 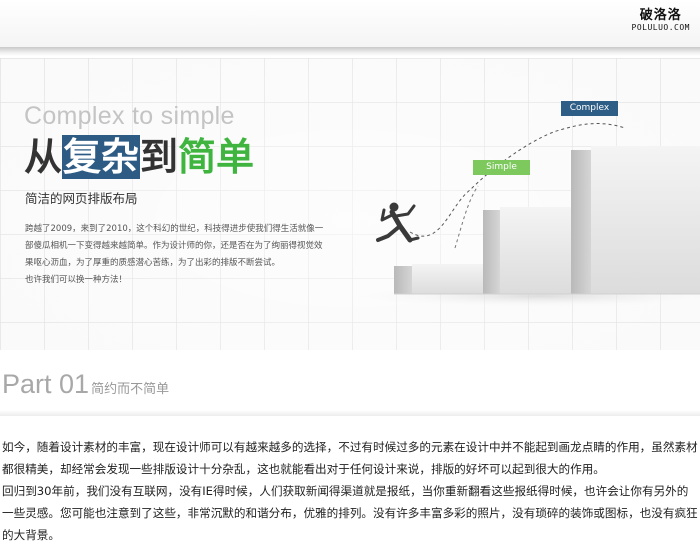 I want to click on description-line: 也许我们可以换一种方法！, so click(x=76, y=280).